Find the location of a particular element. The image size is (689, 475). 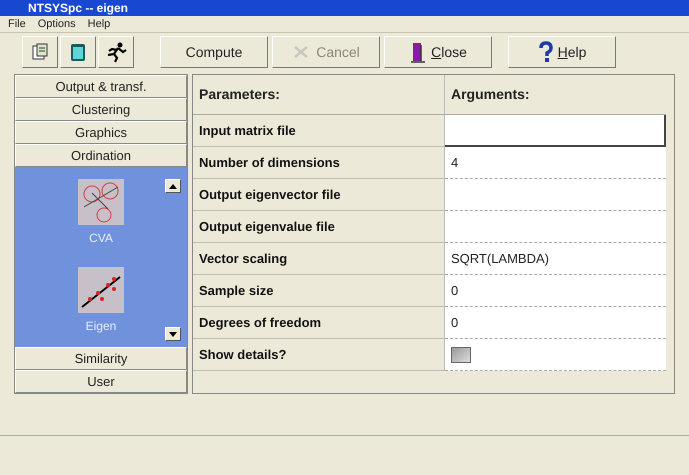

menu-item: Options is located at coordinates (57, 24).